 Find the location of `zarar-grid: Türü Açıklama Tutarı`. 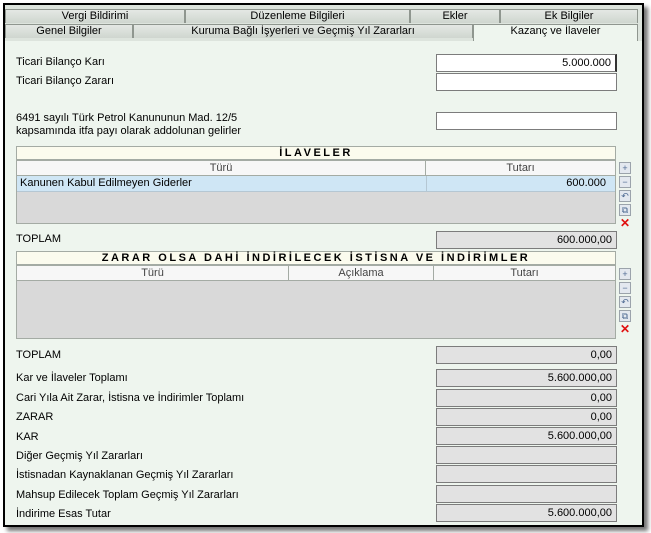

zarar-grid: Türü Açıklama Tutarı is located at coordinates (316, 302).